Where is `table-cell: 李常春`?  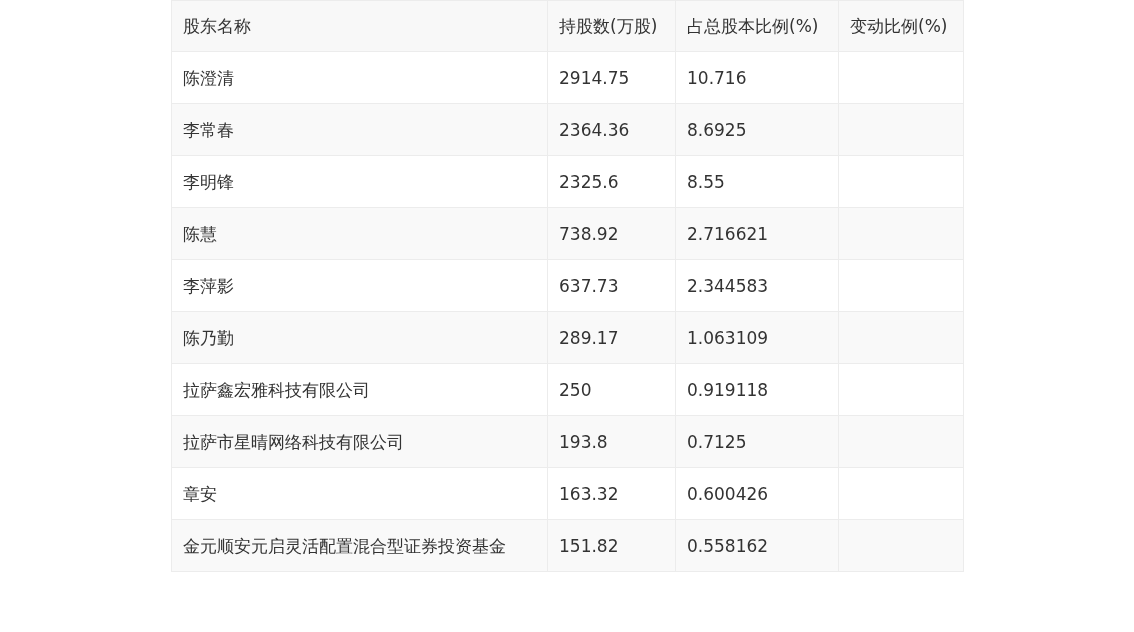
table-cell: 李常春 is located at coordinates (359, 129).